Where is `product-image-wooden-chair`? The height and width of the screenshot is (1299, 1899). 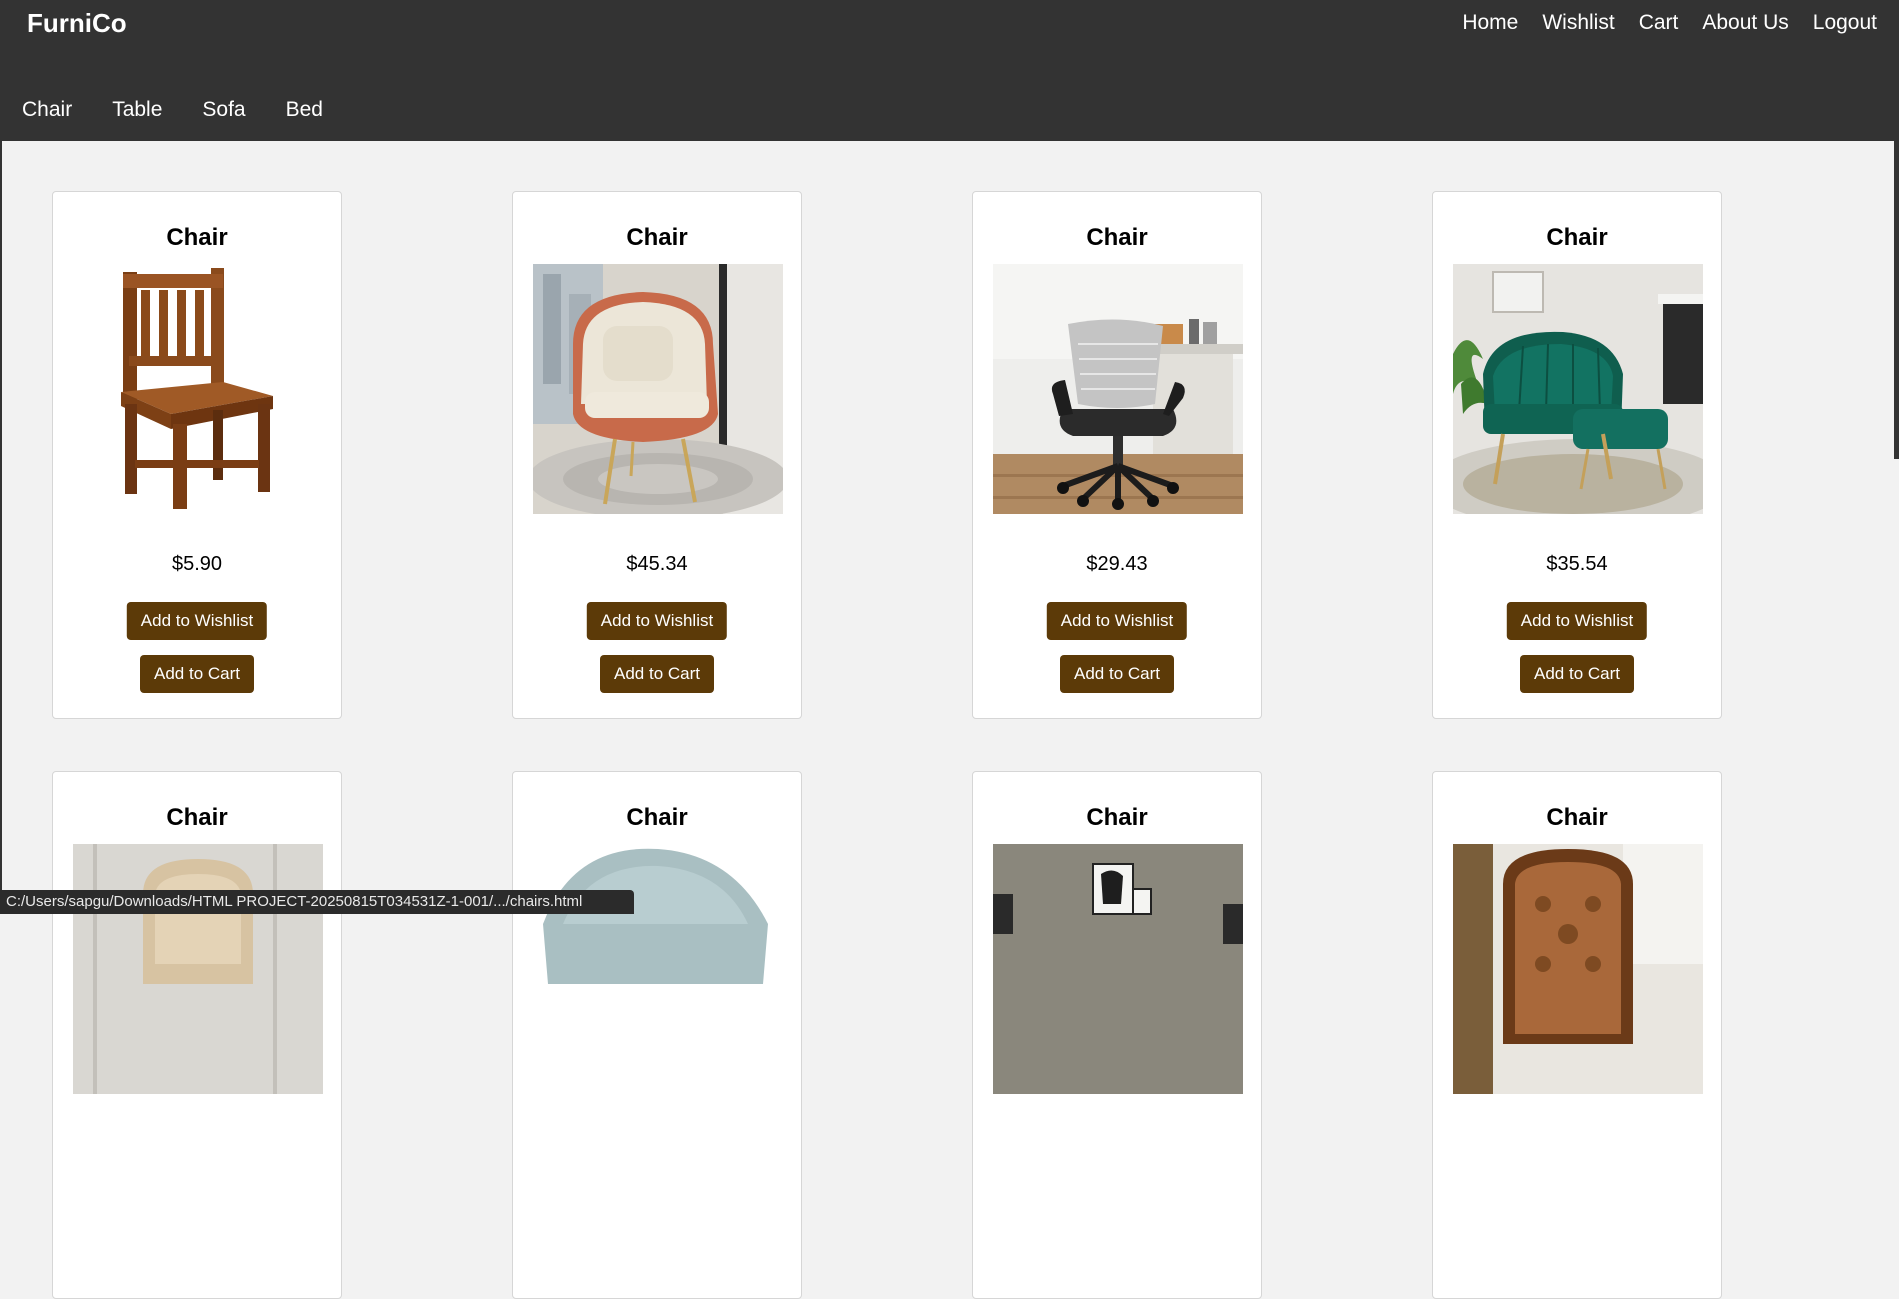
product-image-wooden-chair is located at coordinates (198, 389).